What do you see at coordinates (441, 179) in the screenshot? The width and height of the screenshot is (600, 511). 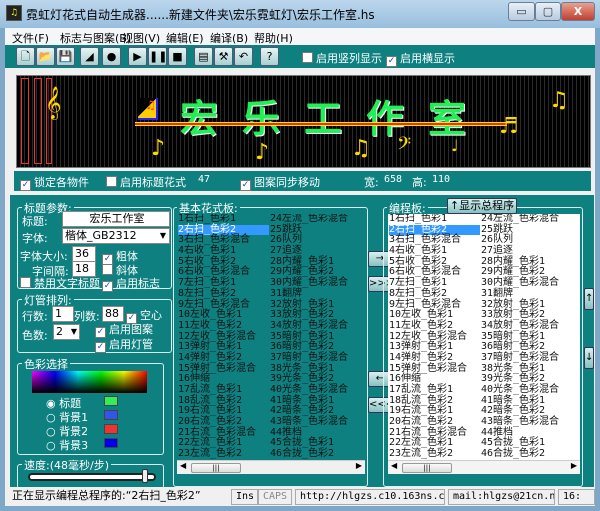 I see `height-value: 110` at bounding box center [441, 179].